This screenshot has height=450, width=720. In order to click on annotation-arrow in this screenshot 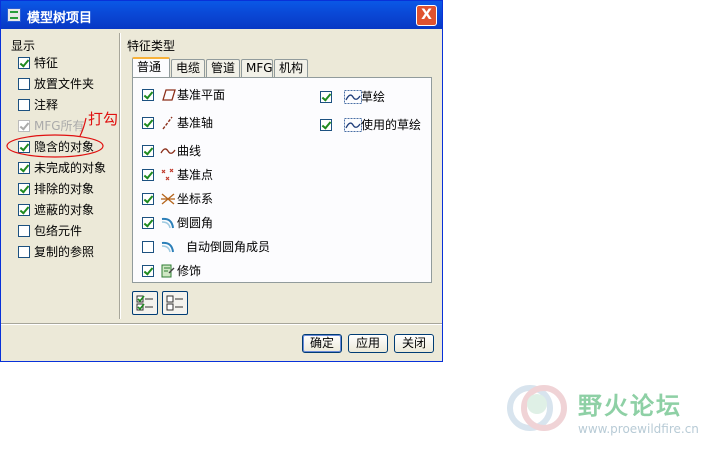, I will do `click(83, 127)`.